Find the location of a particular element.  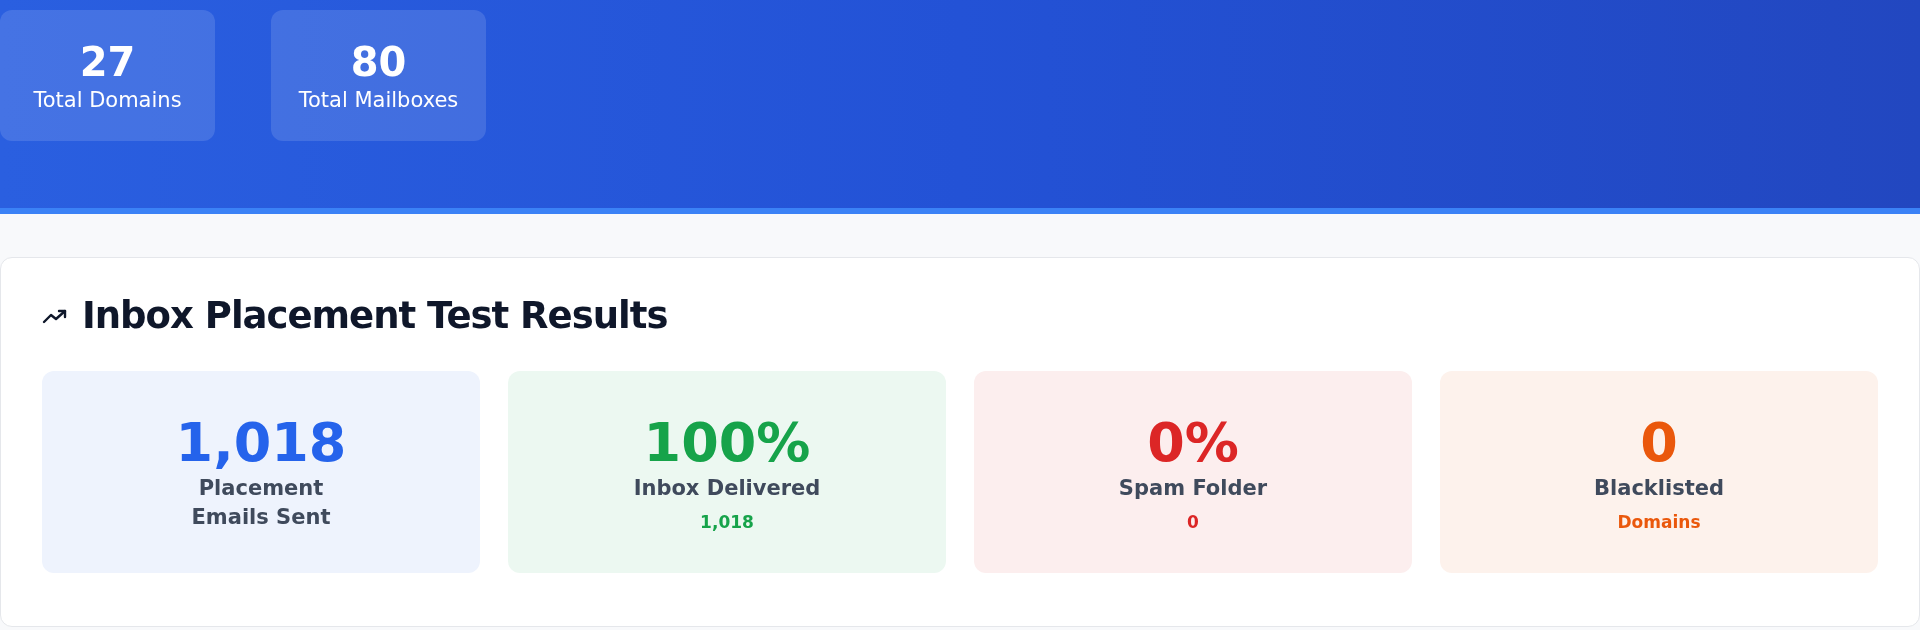

metric-subtext: 1,018 is located at coordinates (727, 521).